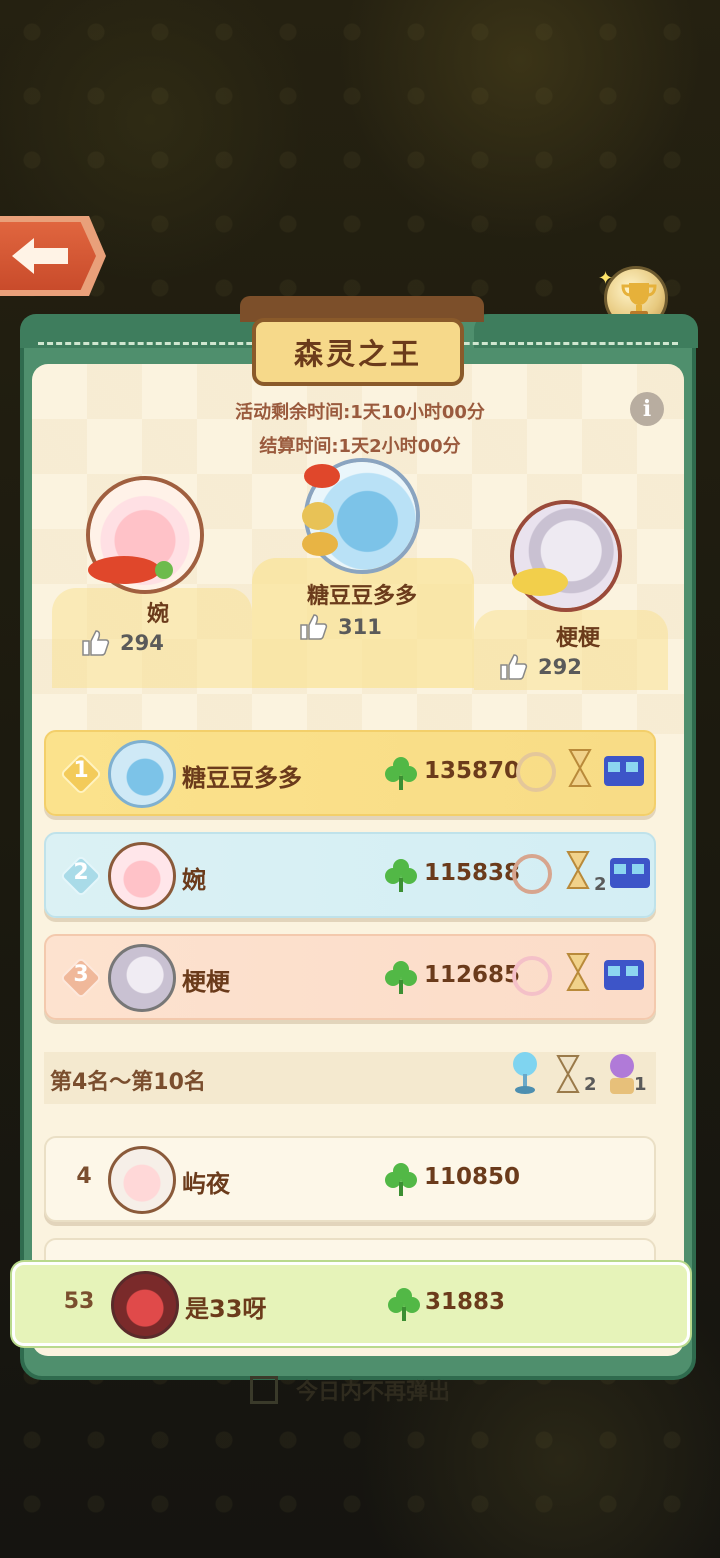  Describe the element at coordinates (472, 1177) in the screenshot. I see `score: 110850` at that location.